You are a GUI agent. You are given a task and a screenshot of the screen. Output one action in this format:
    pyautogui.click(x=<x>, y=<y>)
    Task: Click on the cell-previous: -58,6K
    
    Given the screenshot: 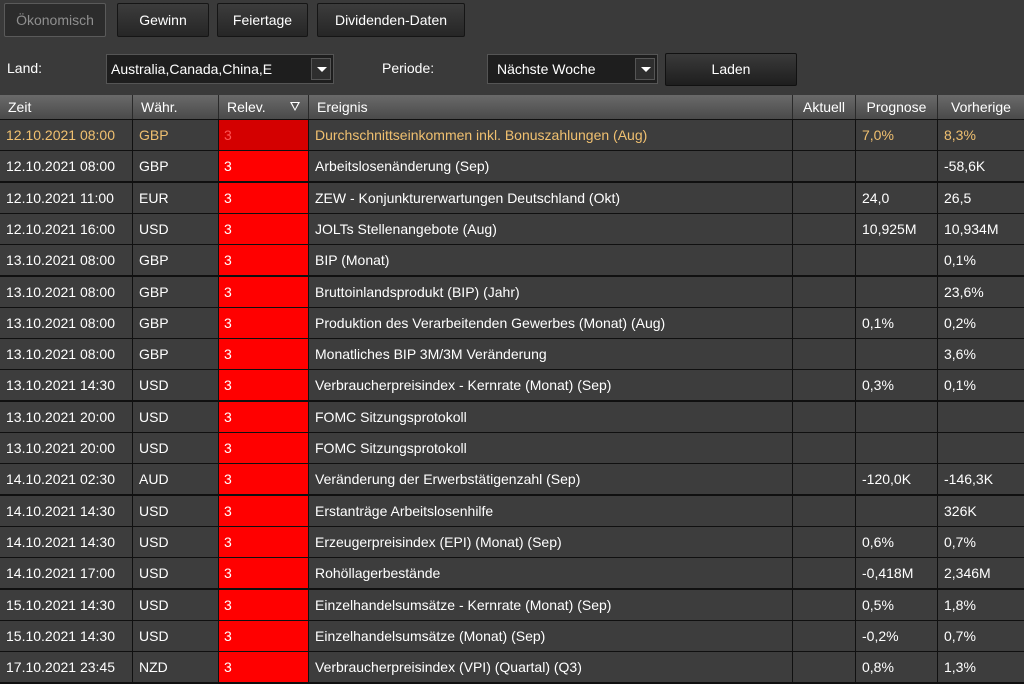 What is the action you would take?
    pyautogui.click(x=981, y=166)
    